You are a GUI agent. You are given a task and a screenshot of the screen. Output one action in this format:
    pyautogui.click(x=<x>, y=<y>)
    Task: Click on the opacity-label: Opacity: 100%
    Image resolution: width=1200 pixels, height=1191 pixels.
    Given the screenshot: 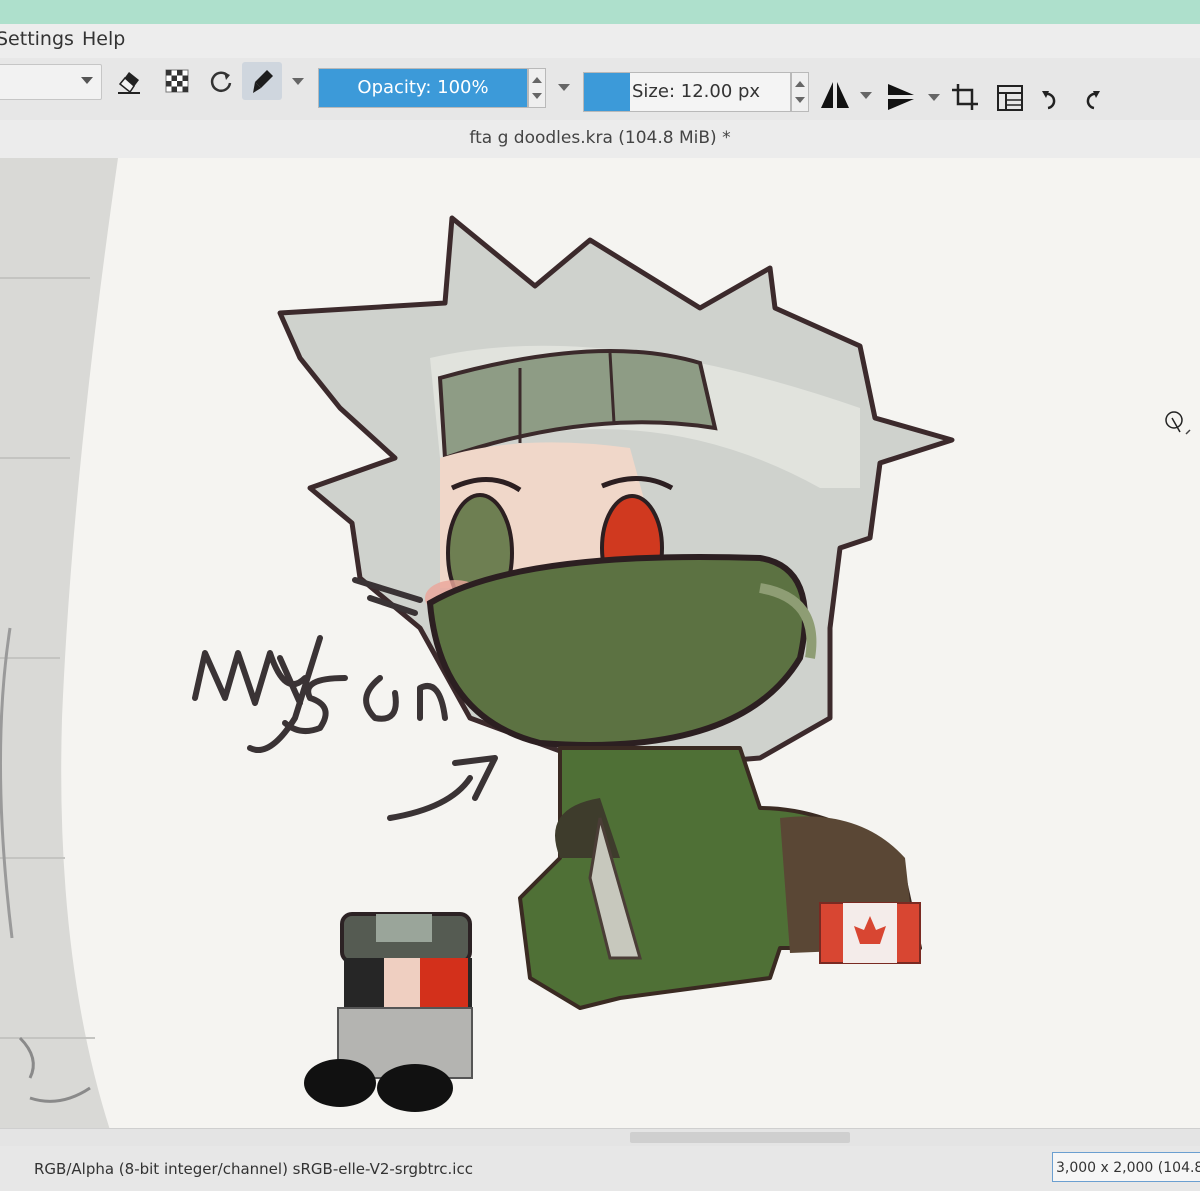 What is the action you would take?
    pyautogui.click(x=423, y=87)
    